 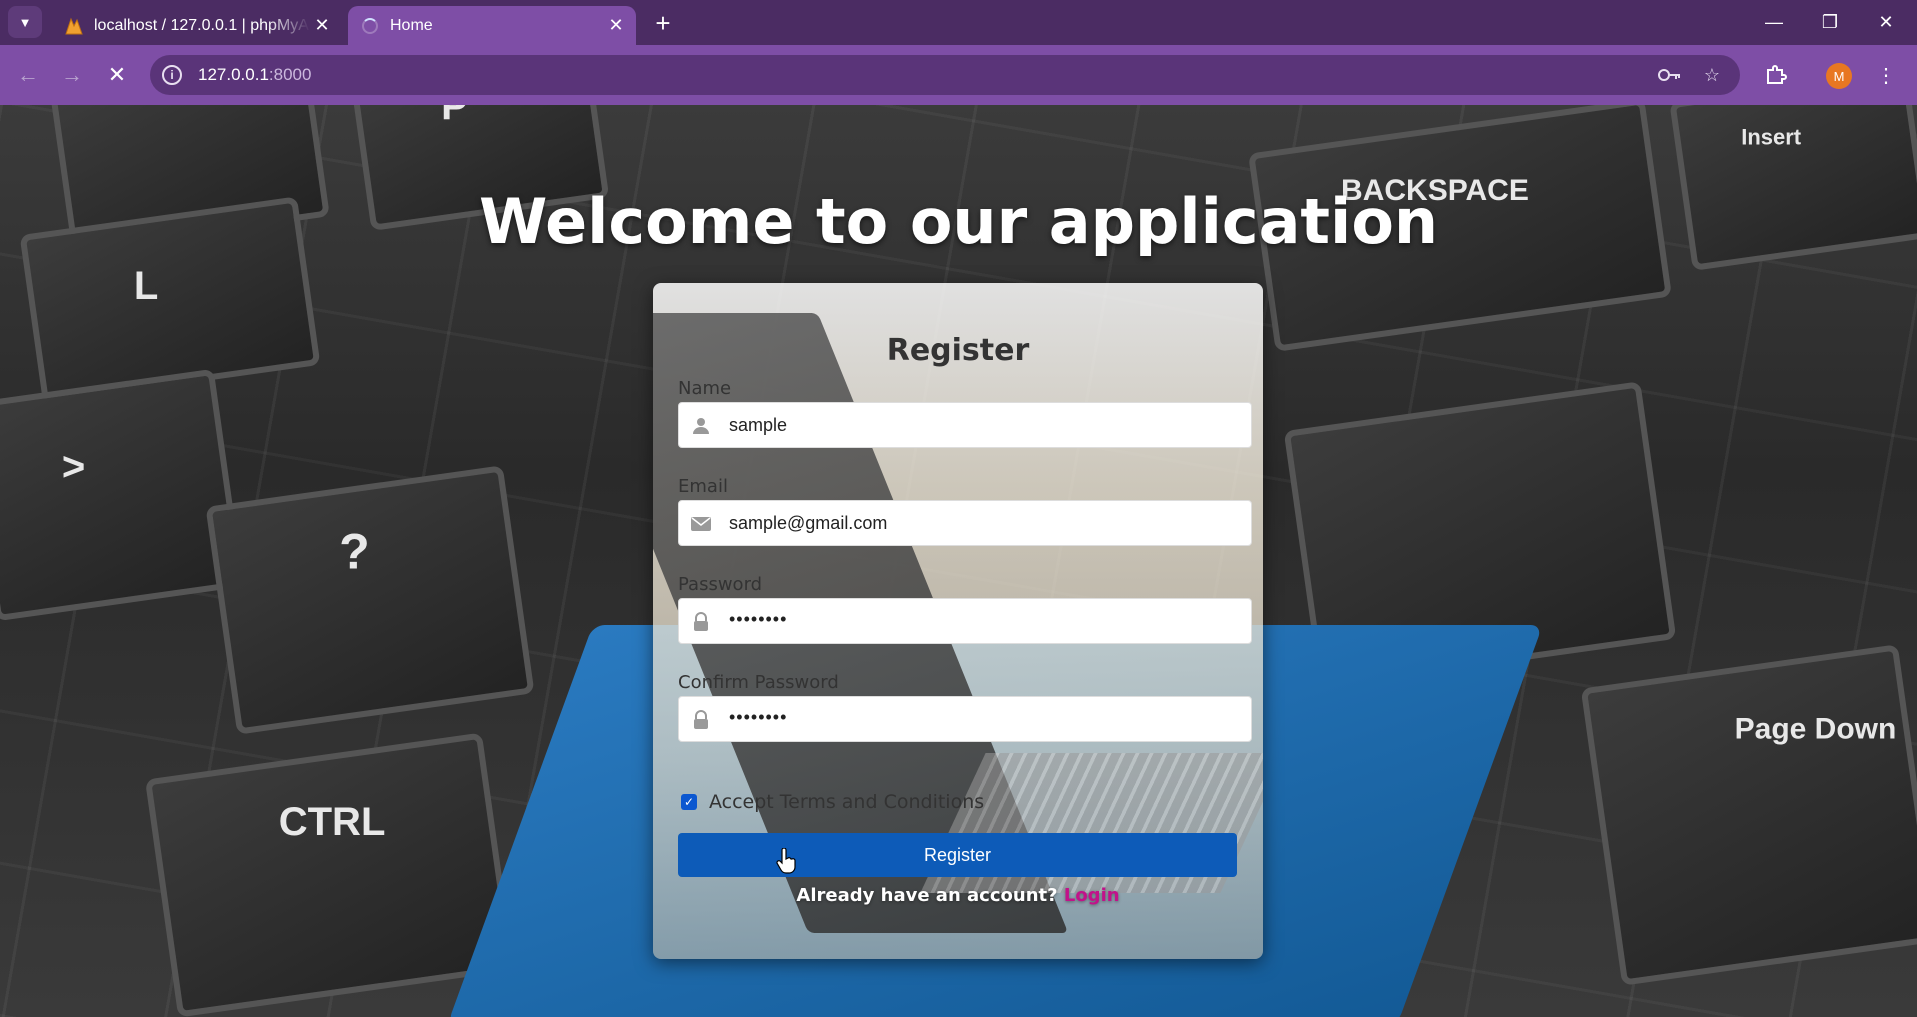 I want to click on login-prompt: Already have an account? Login, so click(x=958, y=895).